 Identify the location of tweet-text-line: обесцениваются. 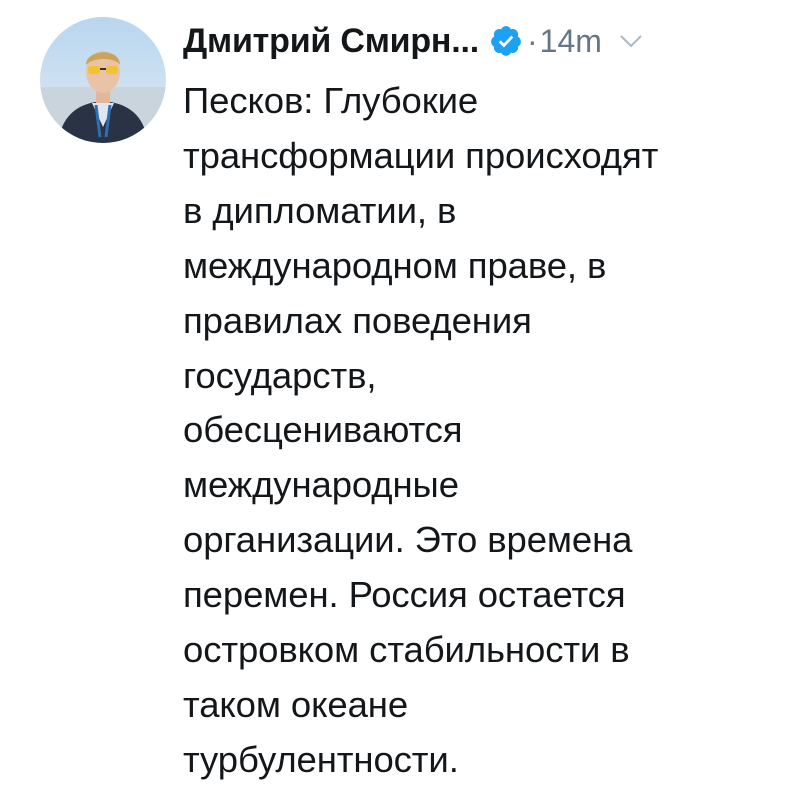
(323, 430).